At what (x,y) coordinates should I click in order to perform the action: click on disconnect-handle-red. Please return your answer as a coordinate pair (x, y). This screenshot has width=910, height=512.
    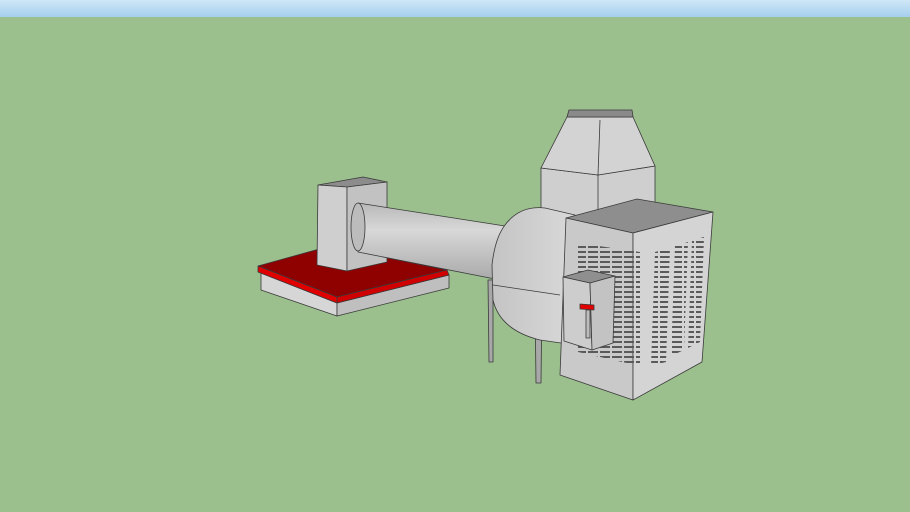
    Looking at the image, I should click on (587, 307).